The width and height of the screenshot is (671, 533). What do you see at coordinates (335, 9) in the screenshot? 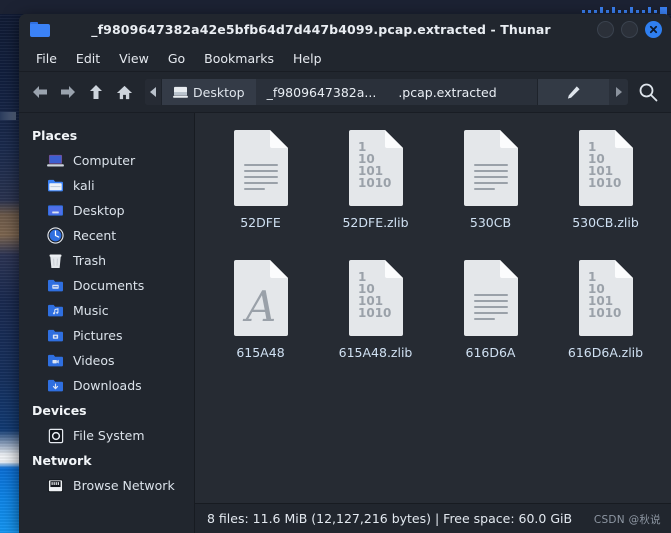
I see `top-panel` at bounding box center [335, 9].